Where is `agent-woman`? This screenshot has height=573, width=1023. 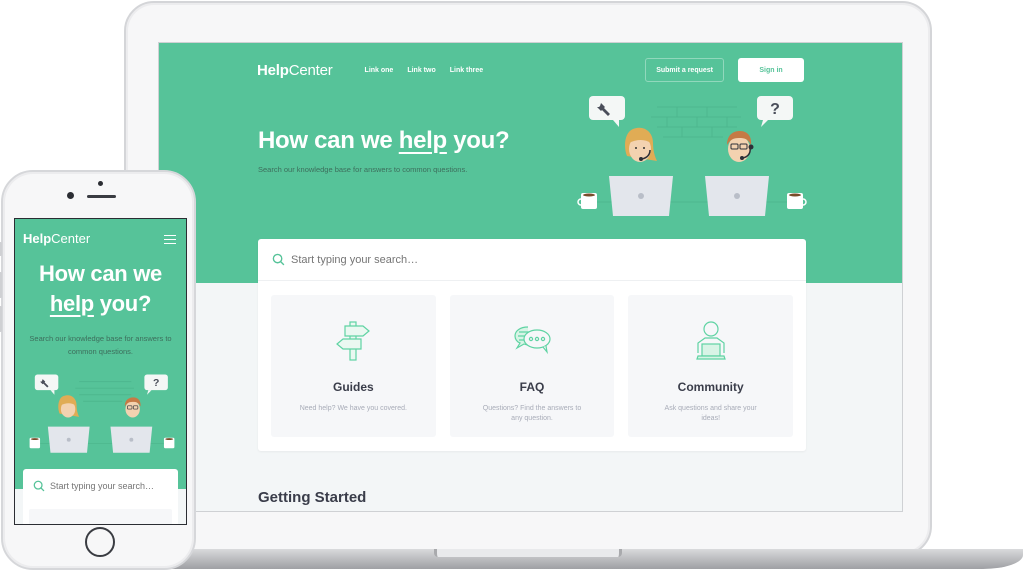 agent-woman is located at coordinates (641, 144).